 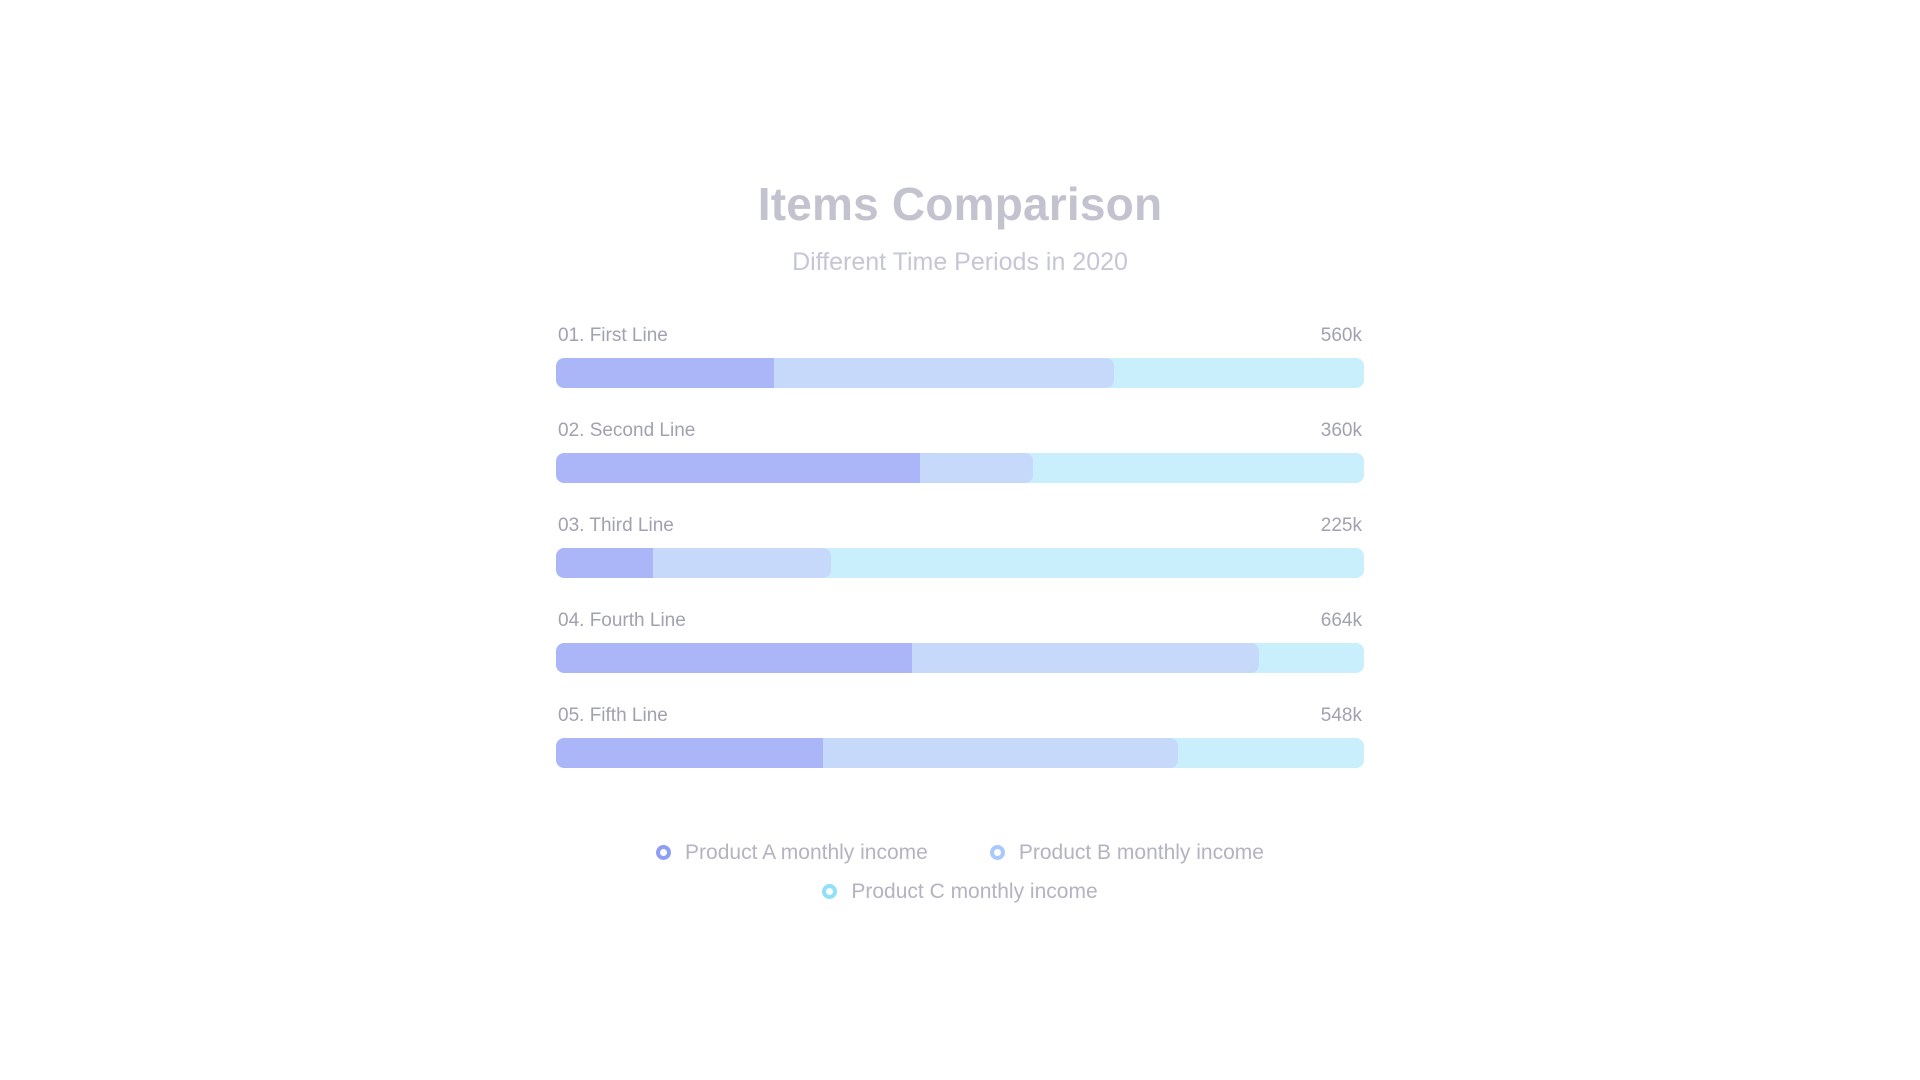 I want to click on legend-item-label: Product B monthly income, so click(x=1141, y=852).